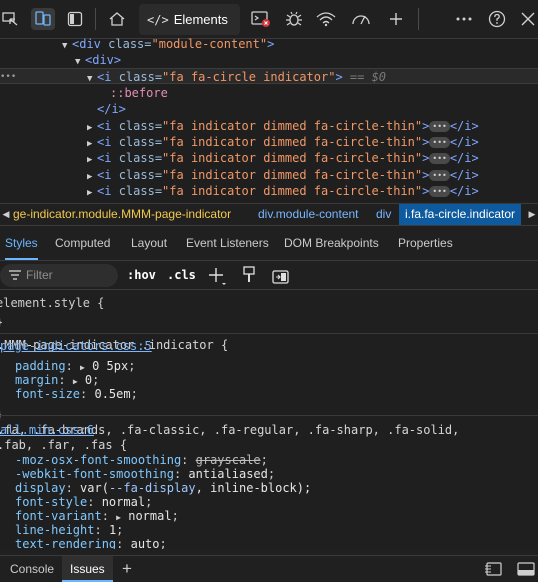  I want to click on tab-properties: Properties, so click(425, 244).